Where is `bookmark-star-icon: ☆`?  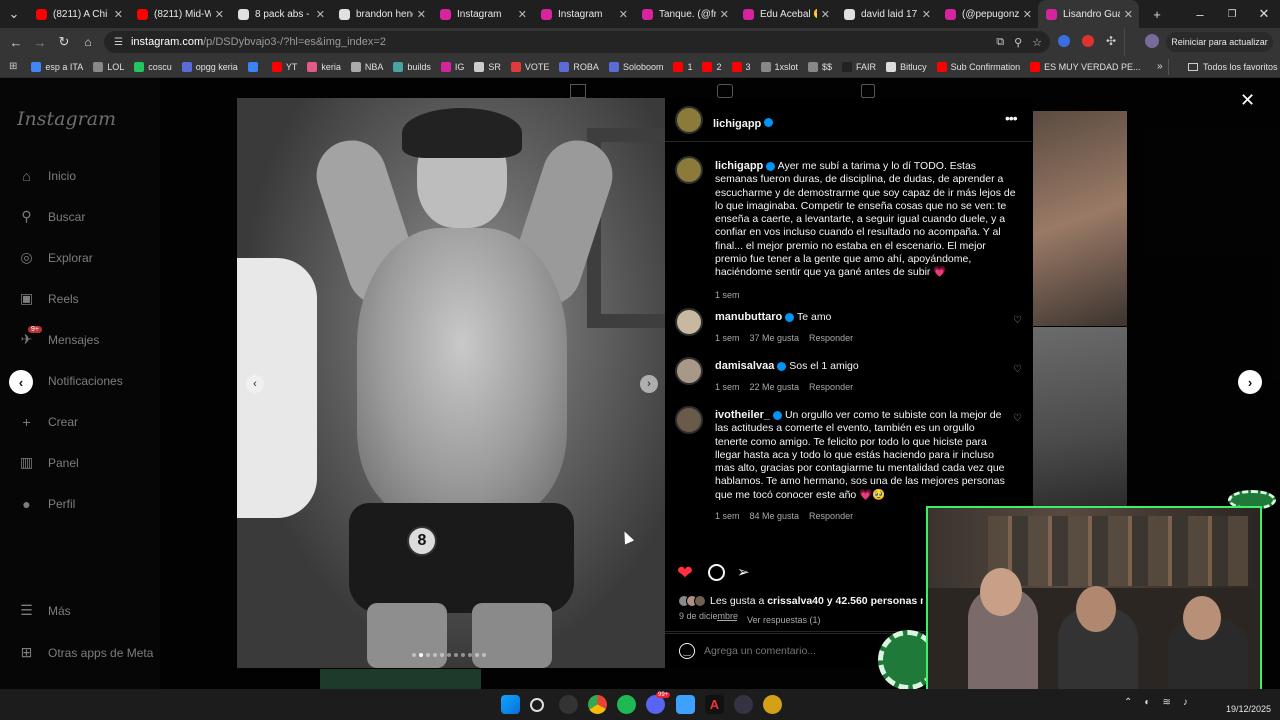
bookmark-star-icon: ☆ is located at coordinates (1037, 42).